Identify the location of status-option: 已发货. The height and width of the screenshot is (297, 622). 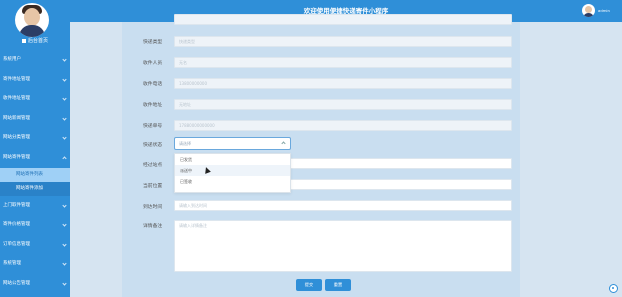
(232, 159).